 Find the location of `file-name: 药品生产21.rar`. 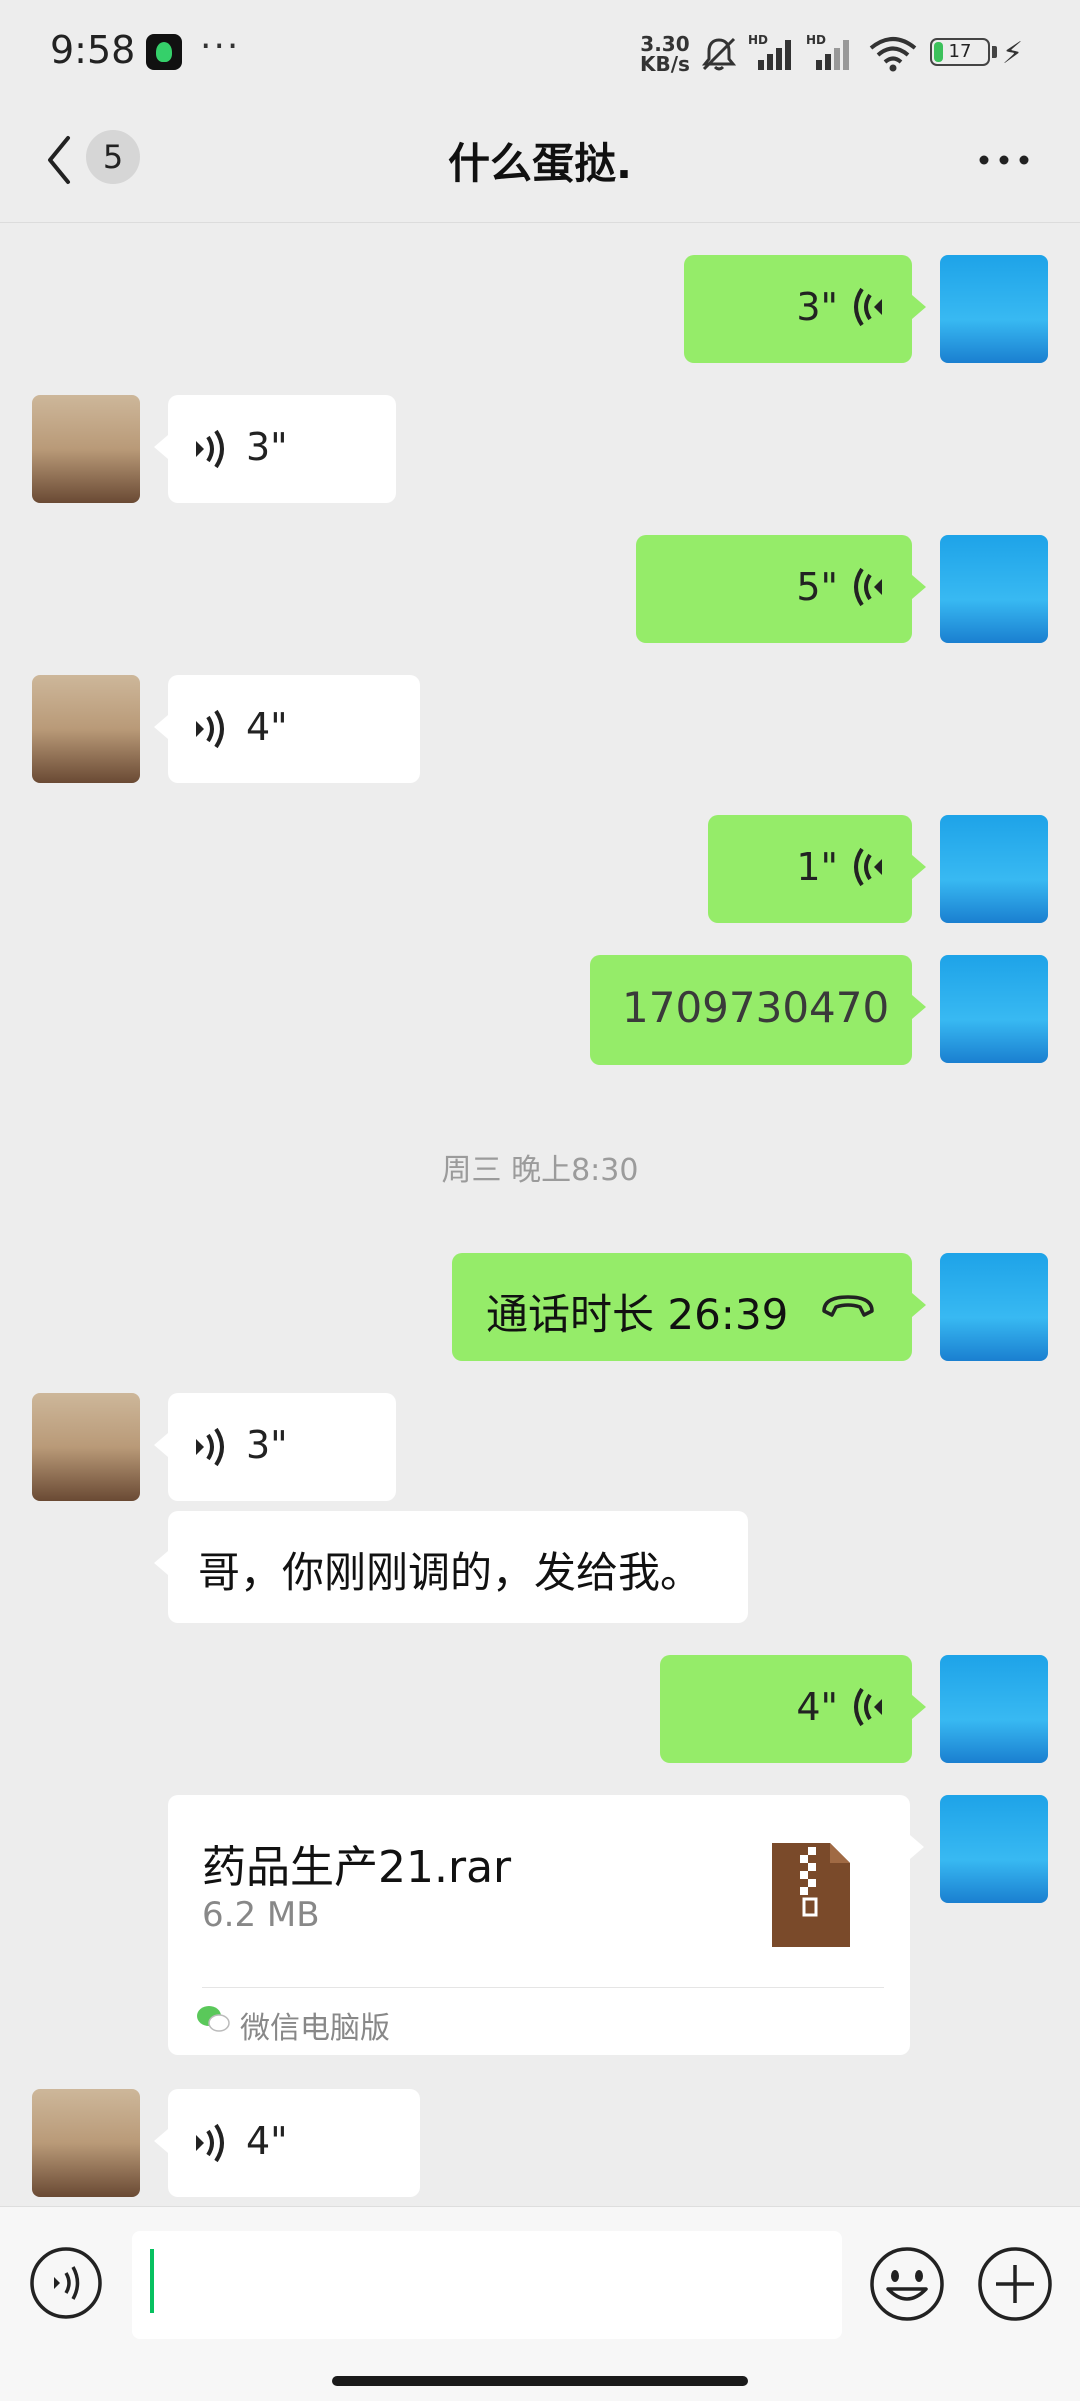

file-name: 药品生产21.rar is located at coordinates (357, 1867).